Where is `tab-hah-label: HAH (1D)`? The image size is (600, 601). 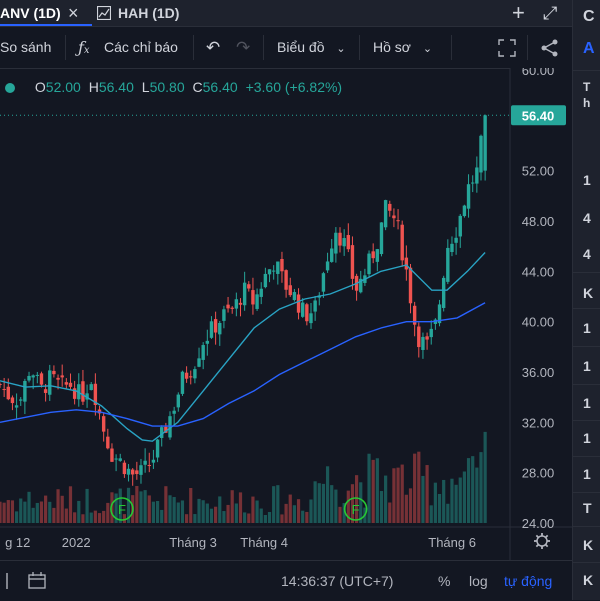 tab-hah-label: HAH (1D) is located at coordinates (149, 13).